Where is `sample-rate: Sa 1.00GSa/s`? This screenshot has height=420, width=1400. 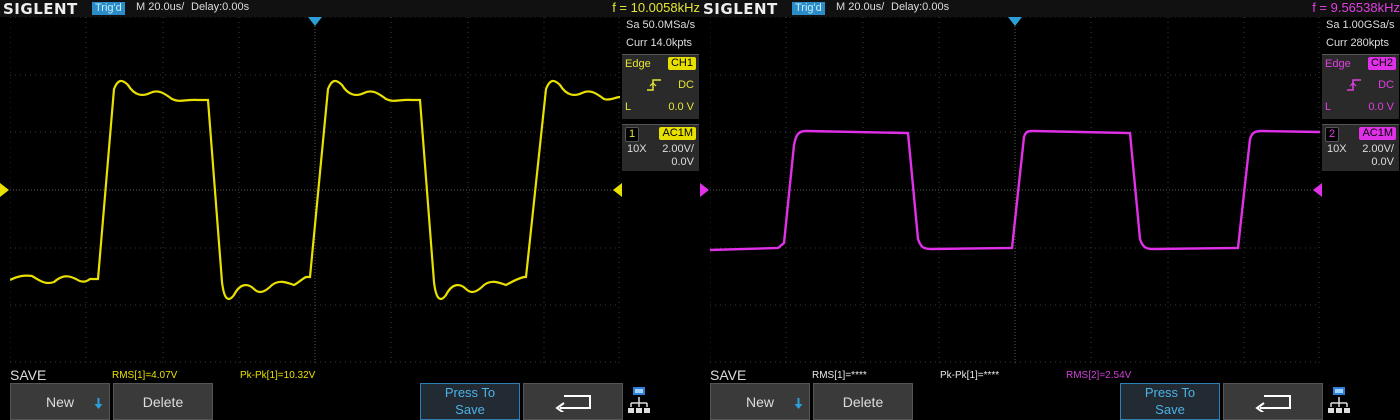
sample-rate: Sa 1.00GSa/s is located at coordinates (1360, 25).